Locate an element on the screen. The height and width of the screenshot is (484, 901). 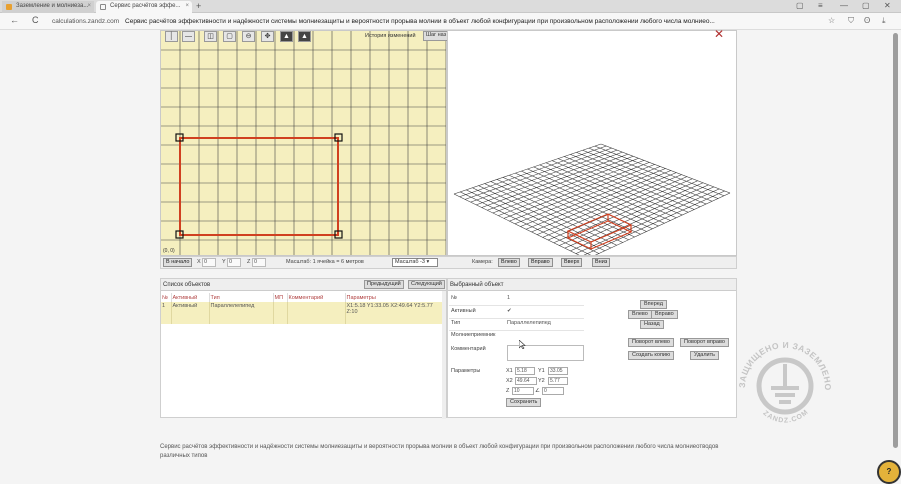
plan-view-canvas is located at coordinates (303, 143).